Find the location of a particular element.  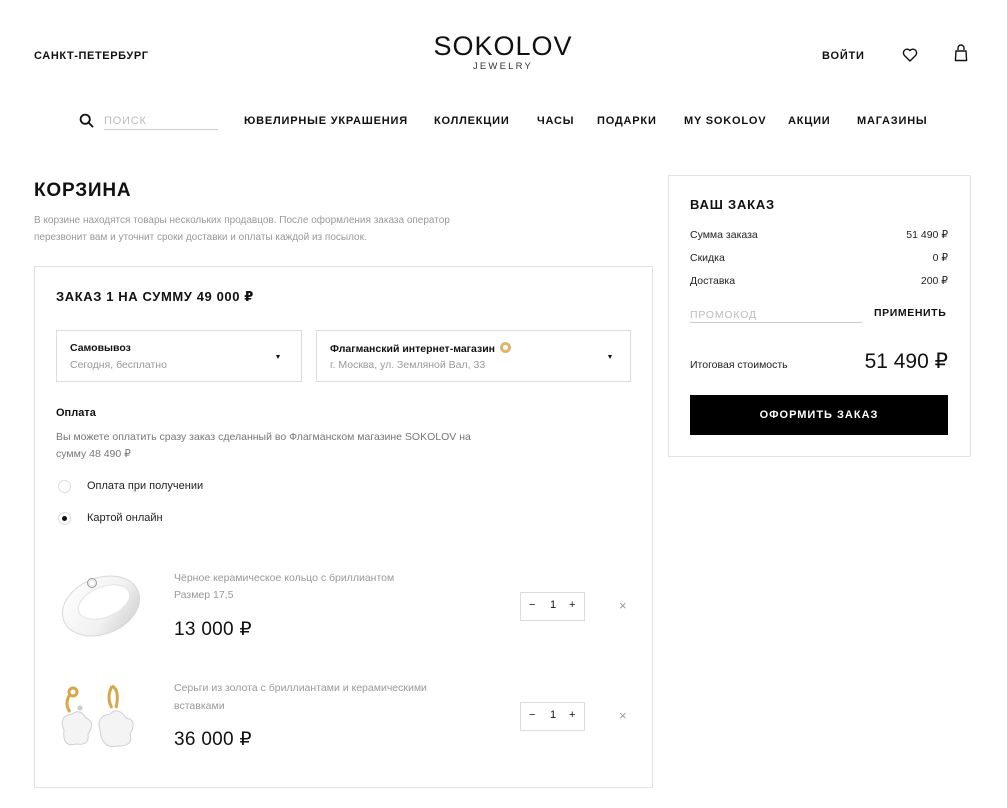

total-label: Итоговая стоимость is located at coordinates (739, 365).